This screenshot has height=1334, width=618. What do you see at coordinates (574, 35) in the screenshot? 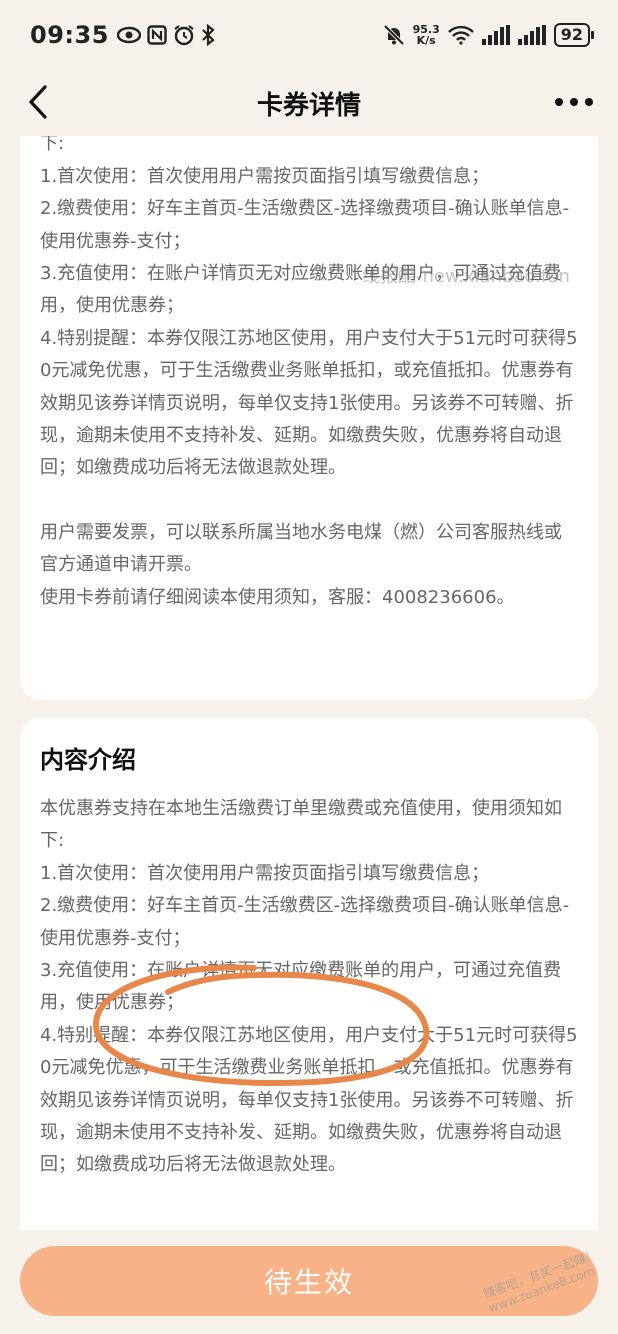
I see `battery-icon: 92` at bounding box center [574, 35].